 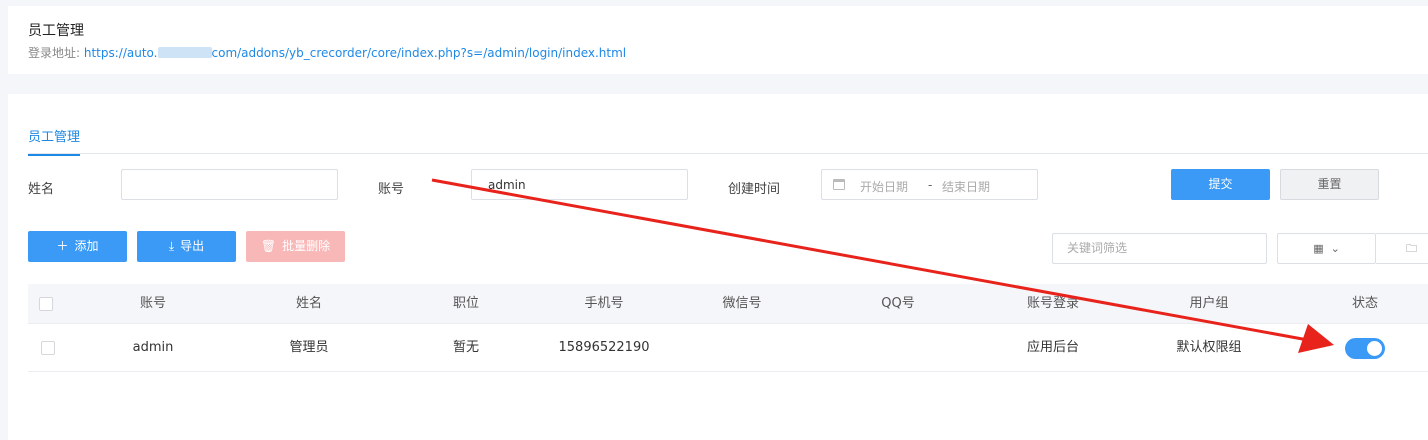 I want to click on cell-login: 应用后台, so click(x=1053, y=347).